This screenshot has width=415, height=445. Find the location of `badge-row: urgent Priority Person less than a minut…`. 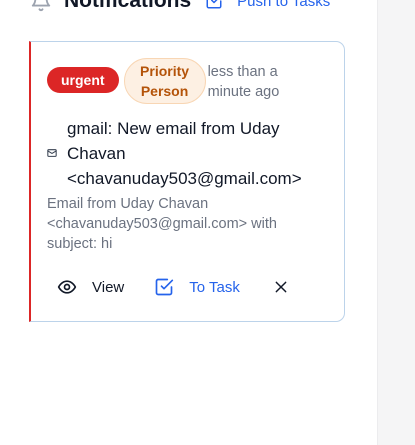

badge-row: urgent Priority Person less than a minut… is located at coordinates (172, 81).